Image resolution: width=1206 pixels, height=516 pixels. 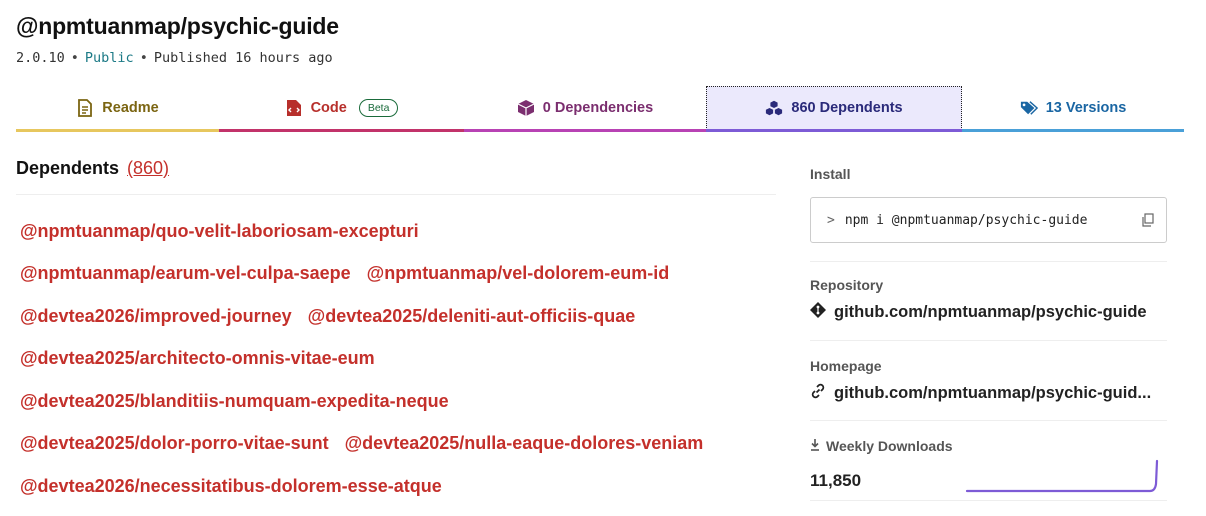 I want to click on tab-code-label: Code, so click(x=328, y=108).